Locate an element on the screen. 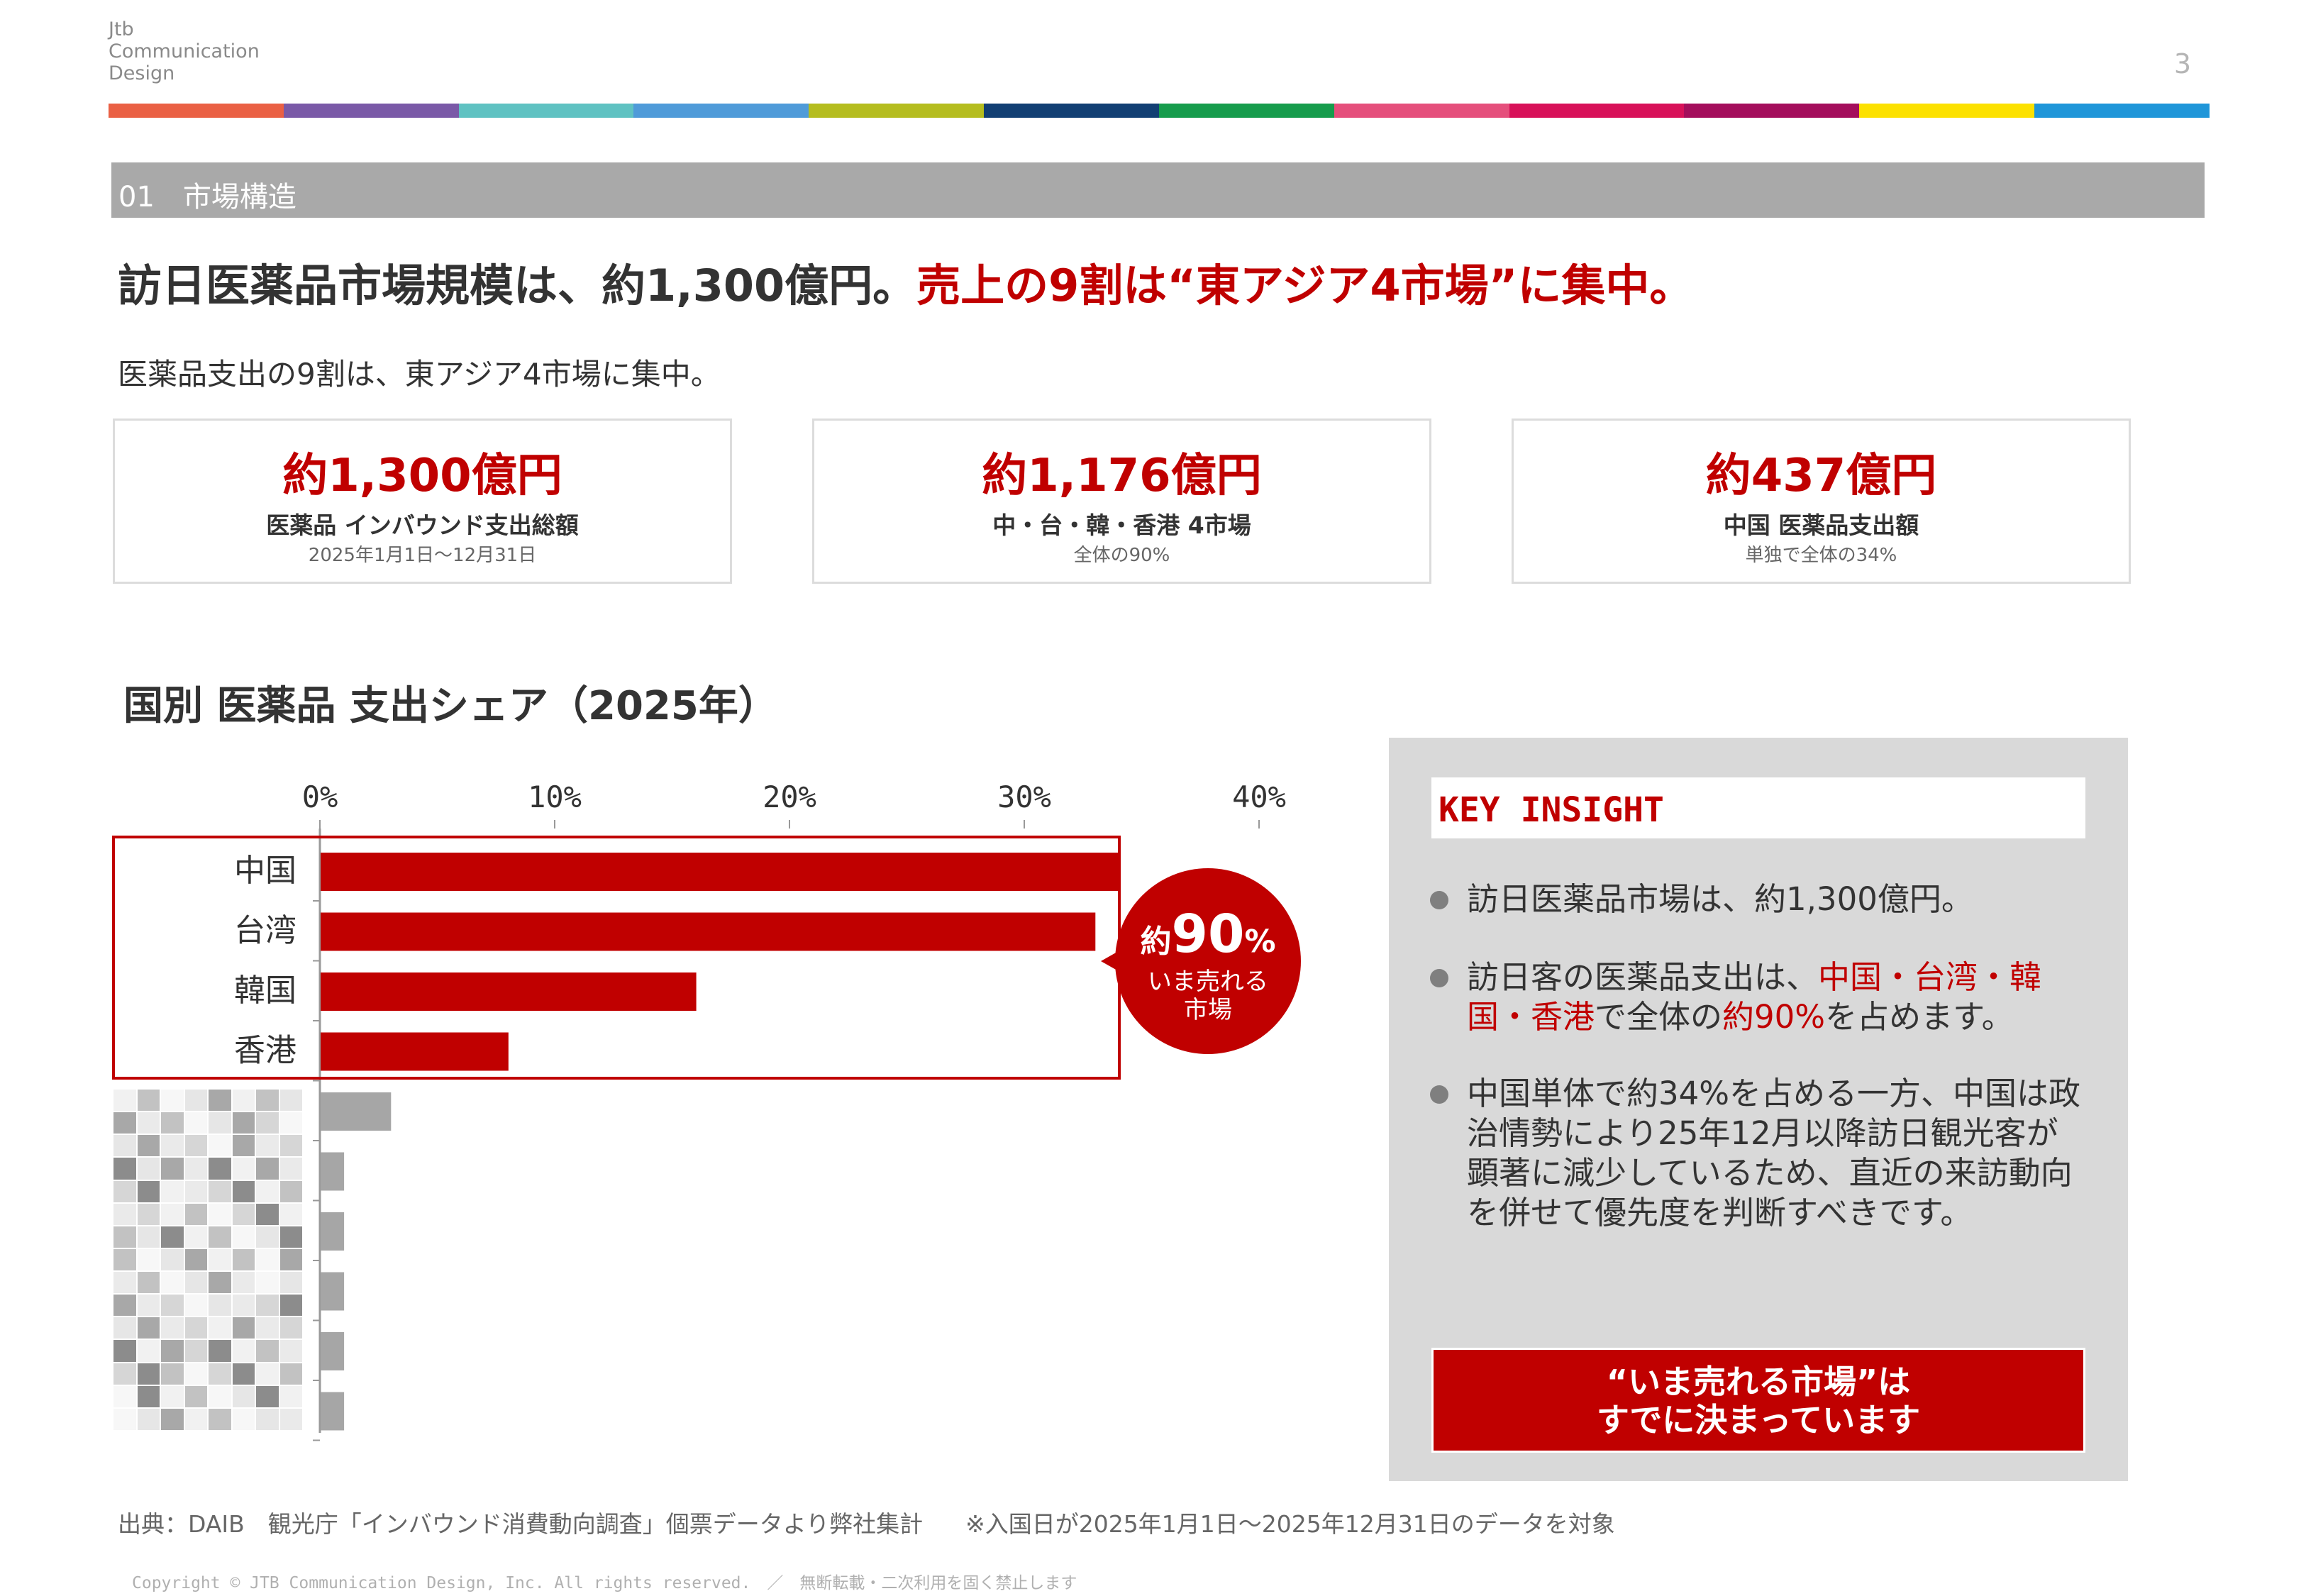 Image resolution: width=2306 pixels, height=1596 pixels. x-tick-label: 40% is located at coordinates (1259, 797).